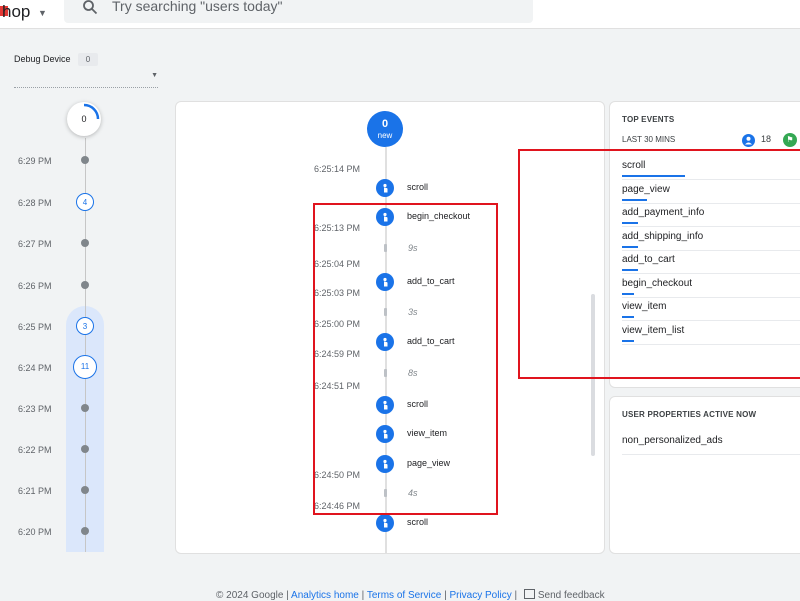 The width and height of the screenshot is (800, 601). I want to click on new-events-indicator: 0 new, so click(385, 129).